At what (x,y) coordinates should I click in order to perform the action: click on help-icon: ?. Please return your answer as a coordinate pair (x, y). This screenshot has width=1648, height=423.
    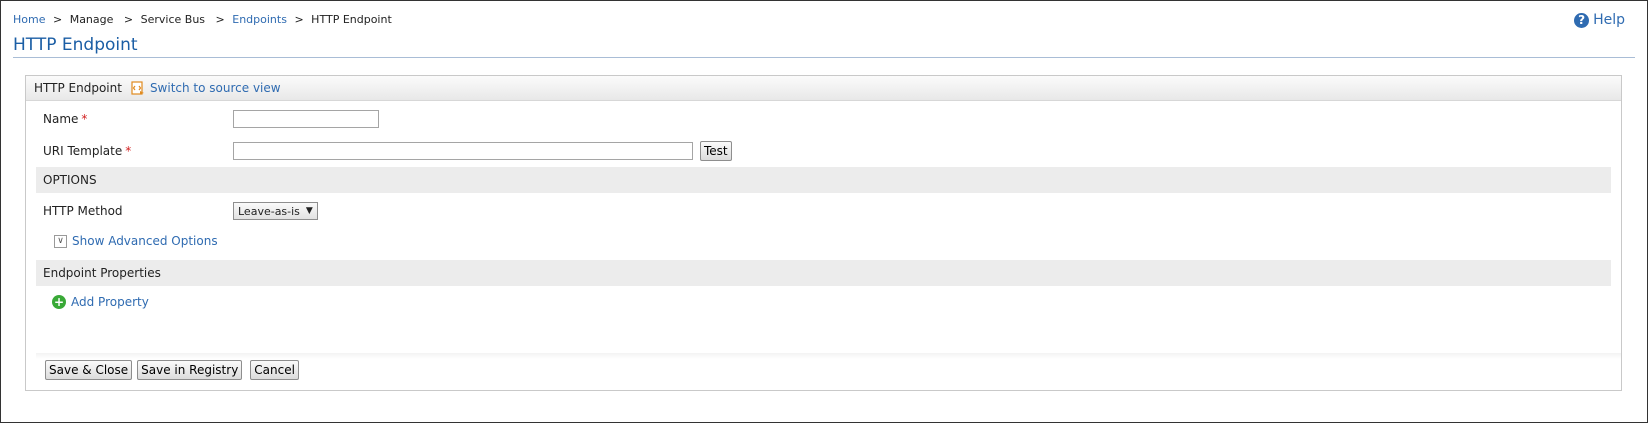
    Looking at the image, I should click on (1582, 20).